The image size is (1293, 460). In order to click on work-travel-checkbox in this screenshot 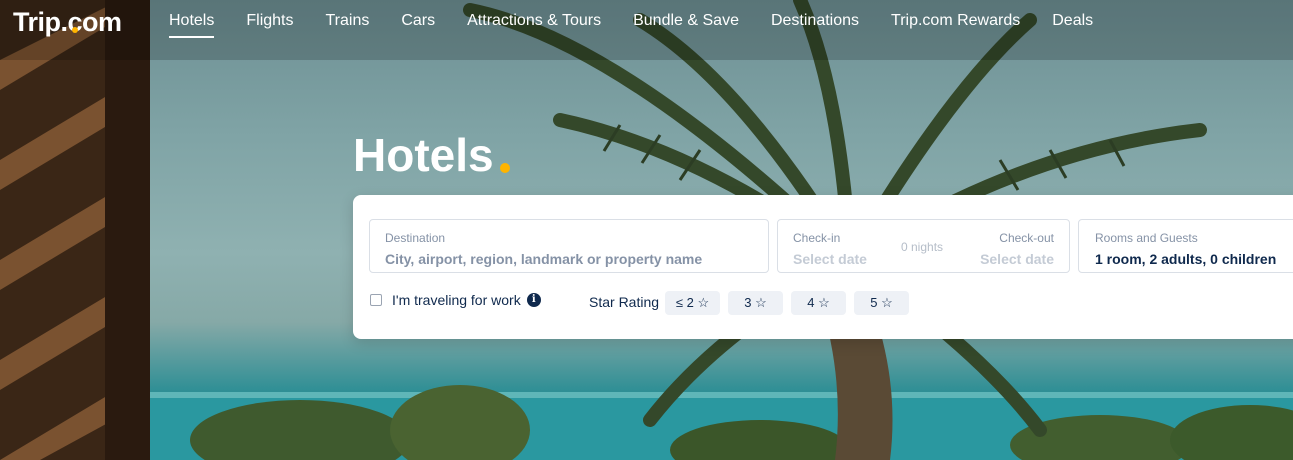, I will do `click(376, 300)`.